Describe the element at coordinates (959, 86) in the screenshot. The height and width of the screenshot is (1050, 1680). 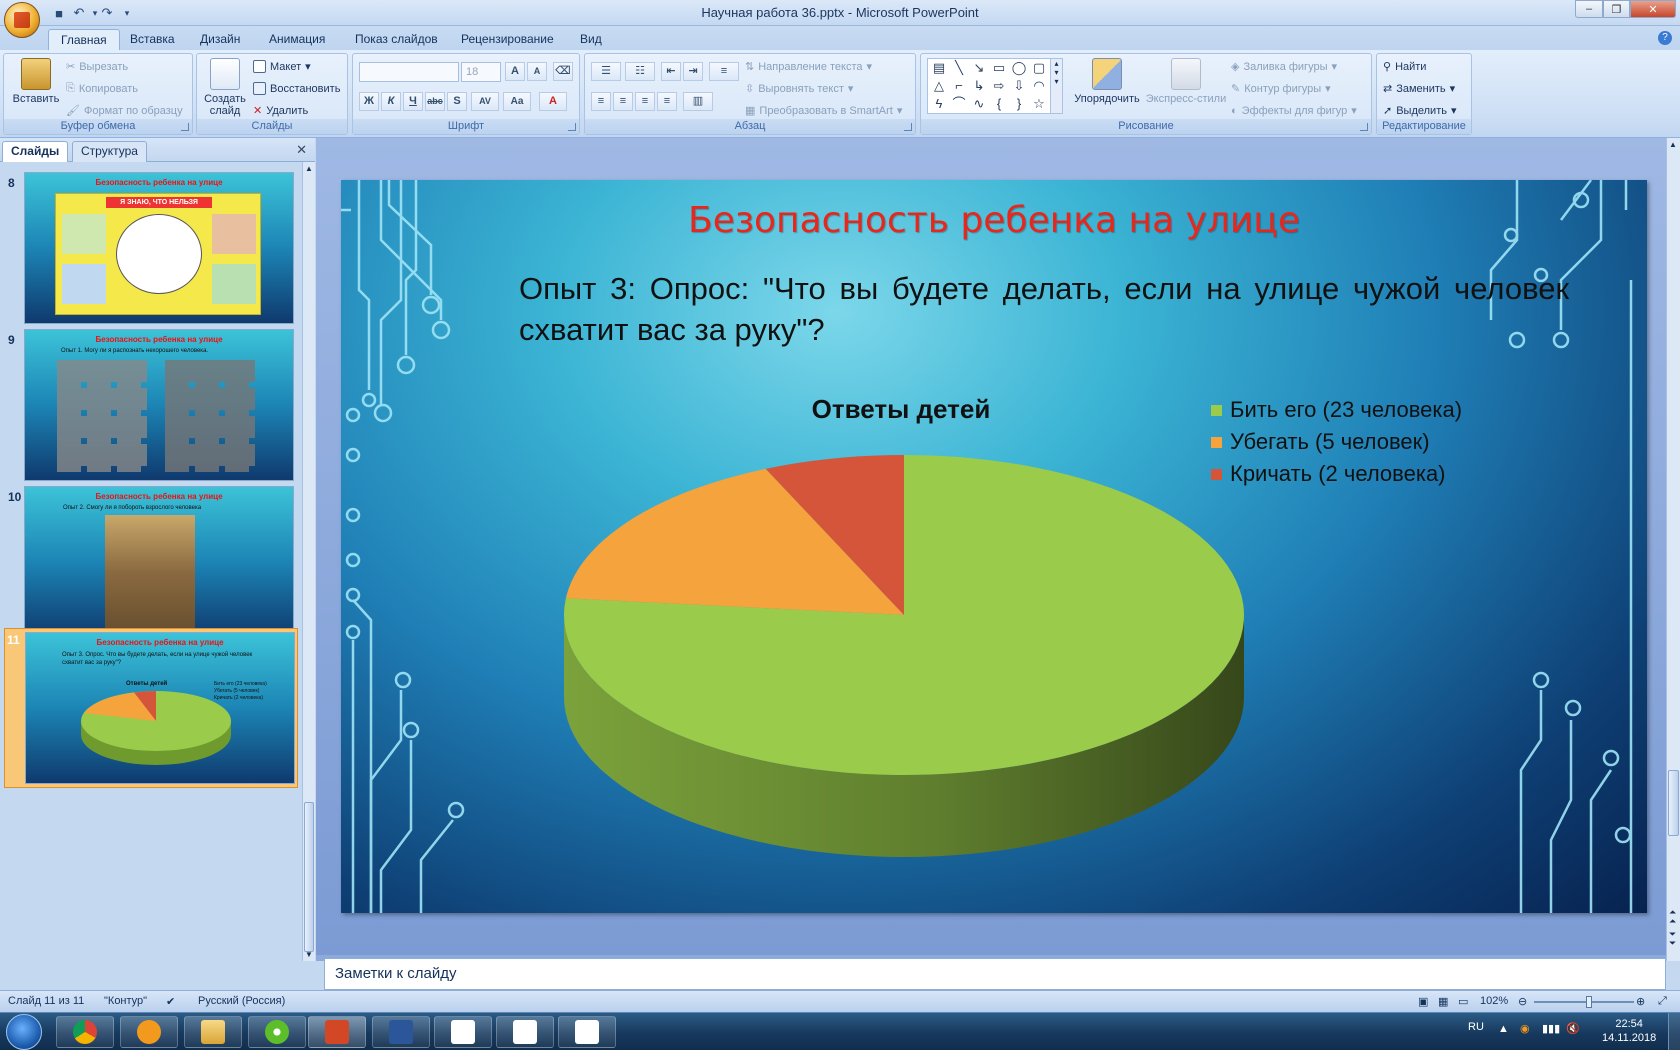
I see `elbow-connector-shape-icon: ⌐` at that location.